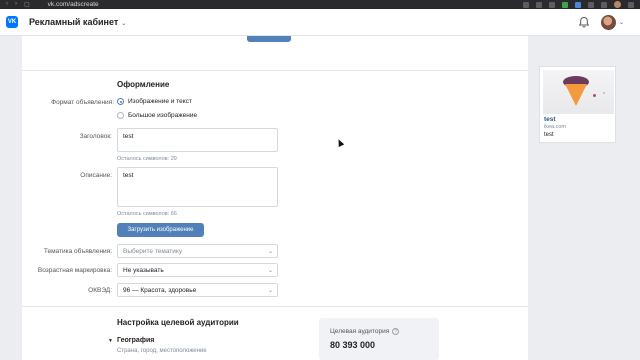  I want to click on geography-title: География, so click(135, 340).